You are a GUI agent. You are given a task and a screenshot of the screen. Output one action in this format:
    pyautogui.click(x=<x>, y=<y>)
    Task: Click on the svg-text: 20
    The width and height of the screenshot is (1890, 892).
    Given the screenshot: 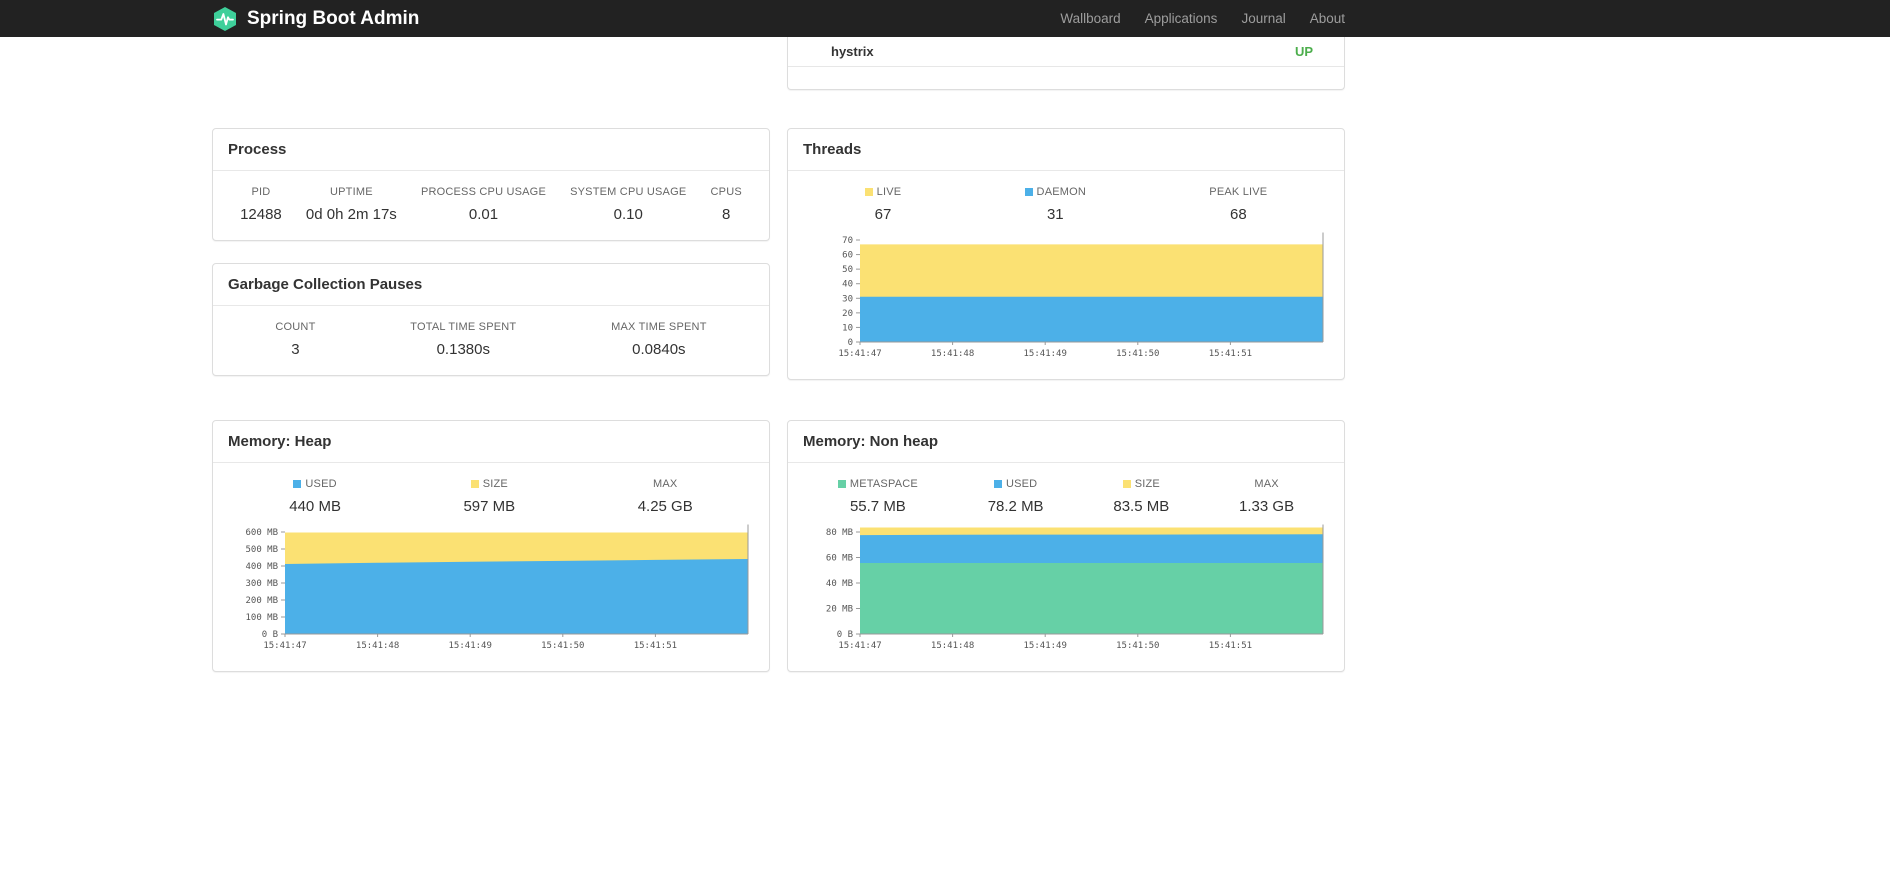 What is the action you would take?
    pyautogui.click(x=847, y=314)
    